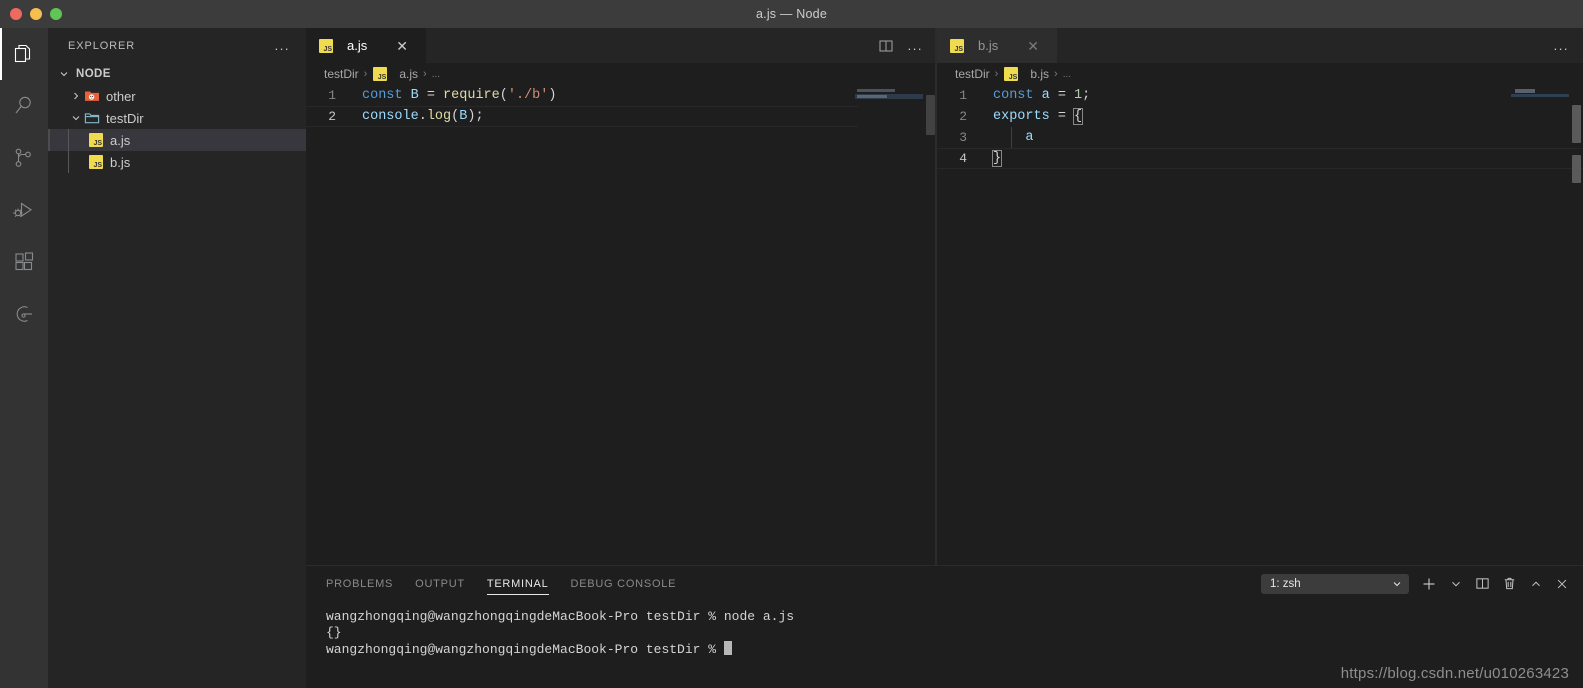  Describe the element at coordinates (1415, 583) in the screenshot. I see `panel-actions: 1: zsh` at that location.